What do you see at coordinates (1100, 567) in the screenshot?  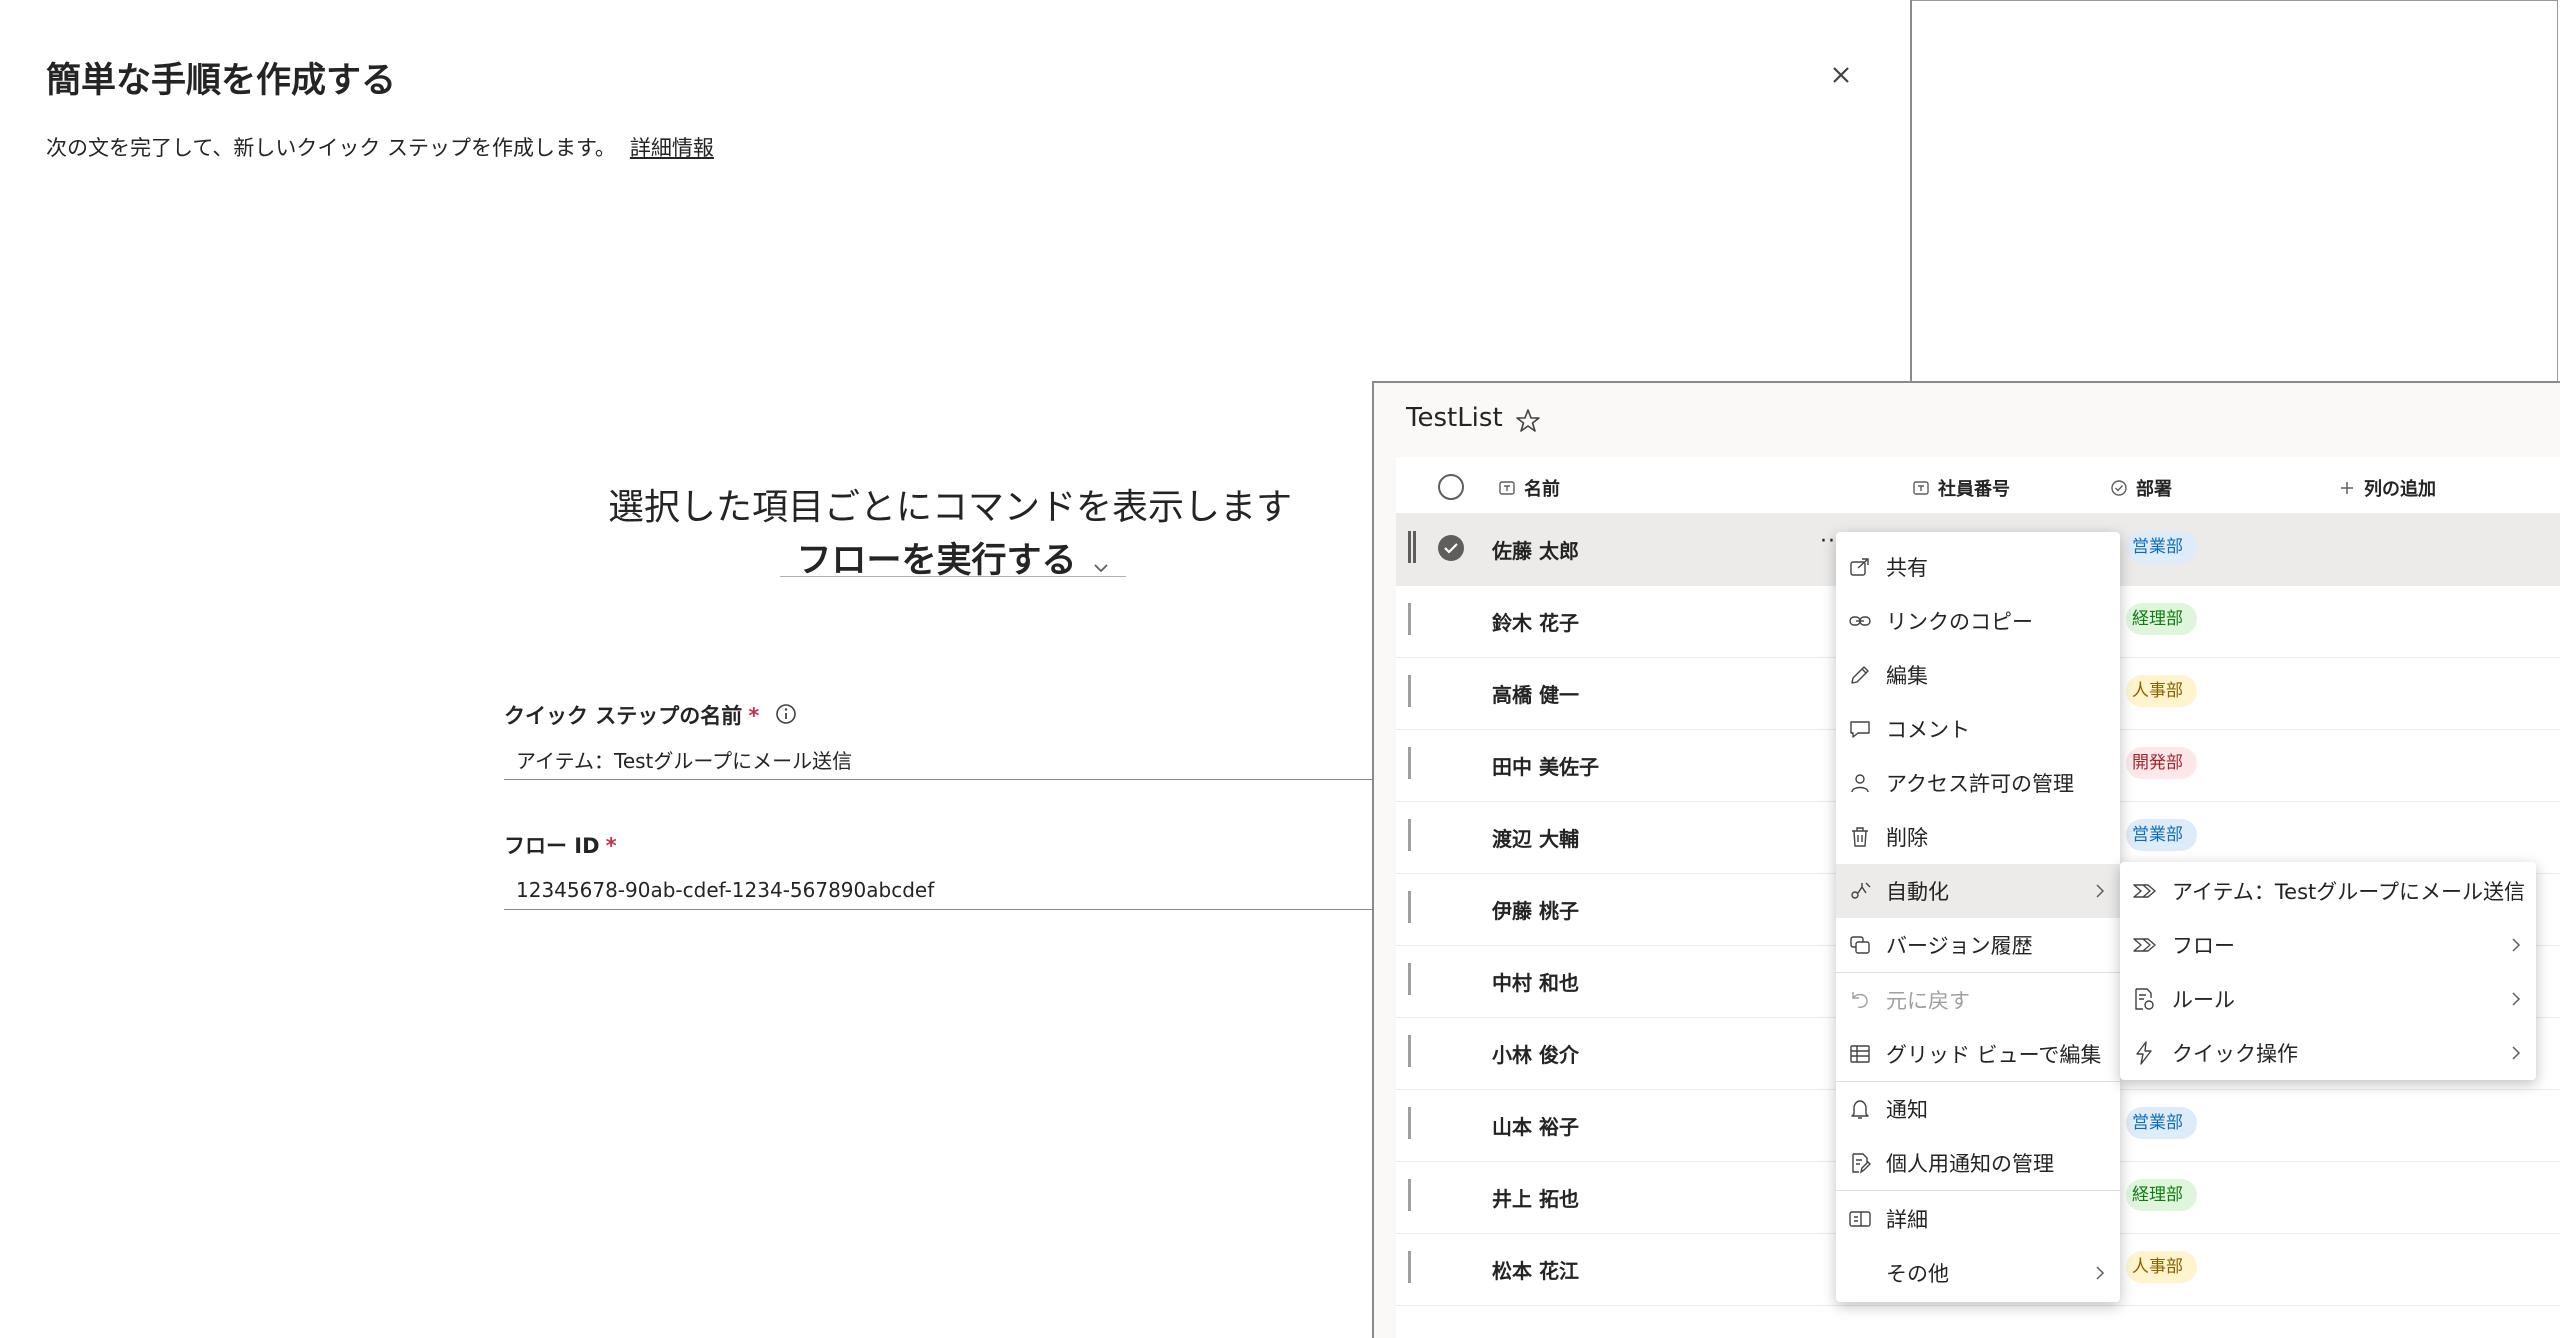 I see `chevron-down-icon` at bounding box center [1100, 567].